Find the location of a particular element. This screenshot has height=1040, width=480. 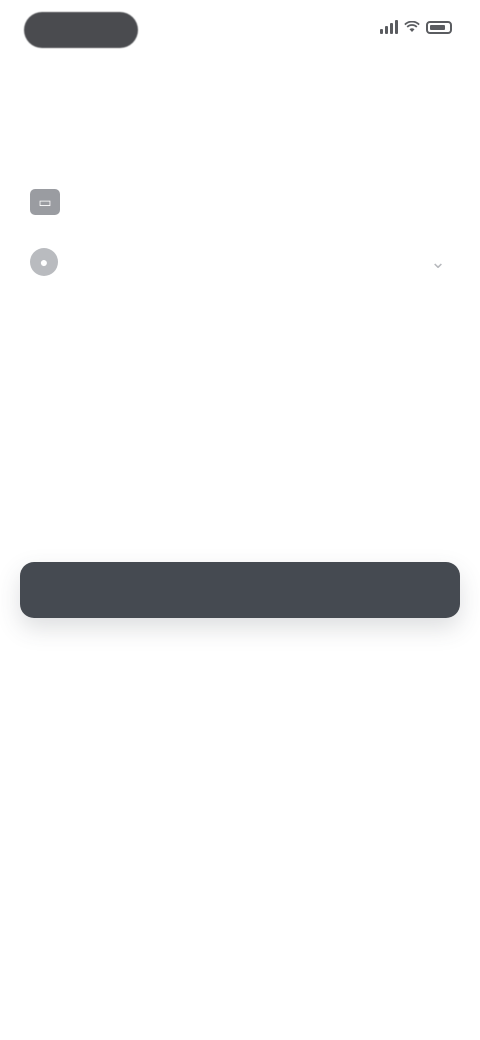

status-time is located at coordinates (81, 30).